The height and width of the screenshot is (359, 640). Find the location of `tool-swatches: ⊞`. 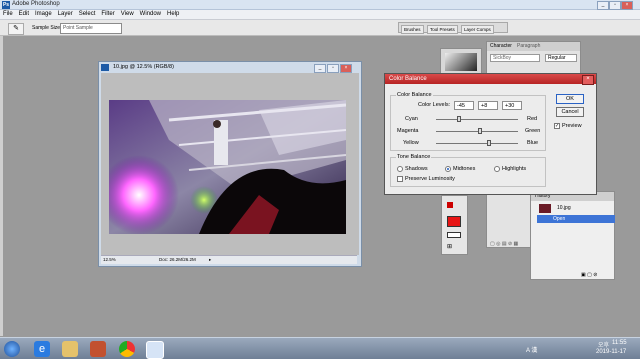

tool-swatches: ⊞ is located at coordinates (454, 225).